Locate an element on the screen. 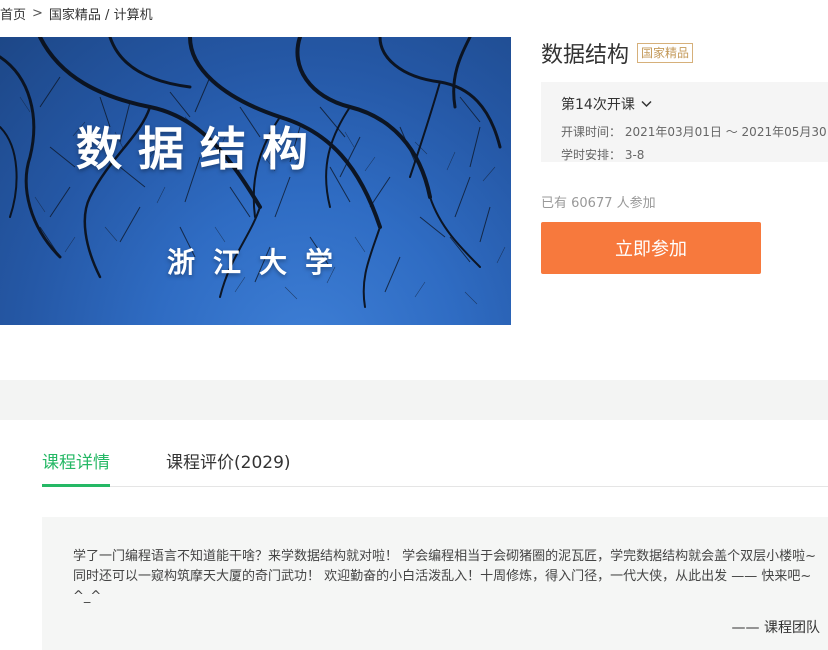 This screenshot has height=650, width=828. tab-course-reviews: 课程评价(2029) is located at coordinates (228, 466).